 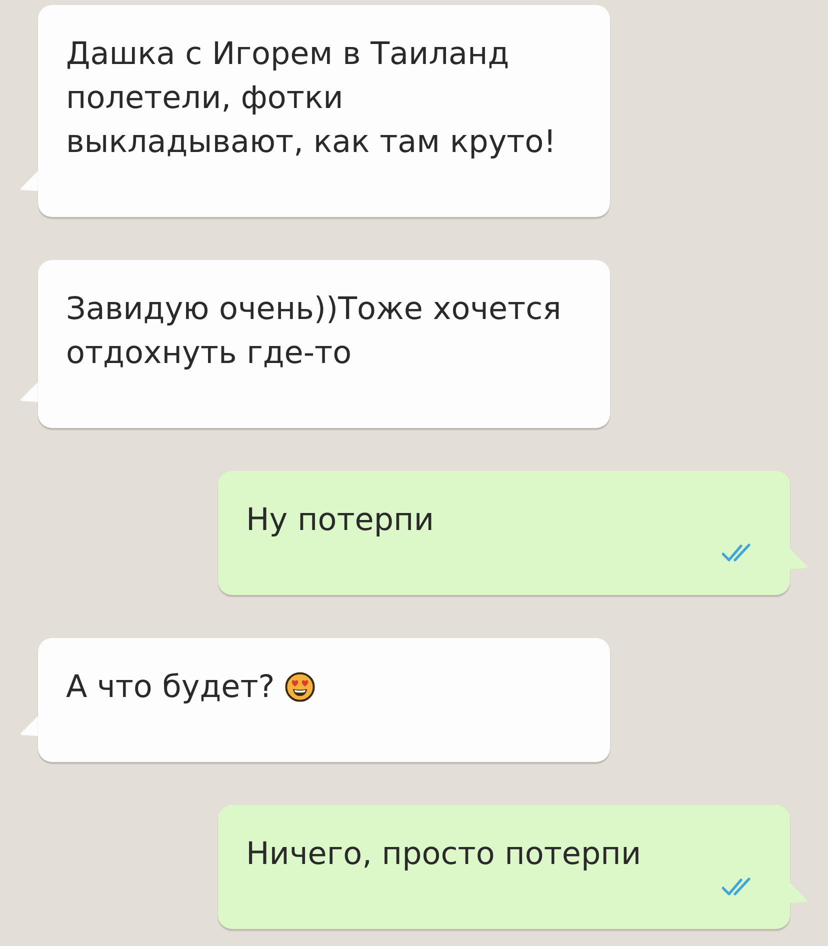 I want to click on message-text: Ну потерпи, so click(x=340, y=520).